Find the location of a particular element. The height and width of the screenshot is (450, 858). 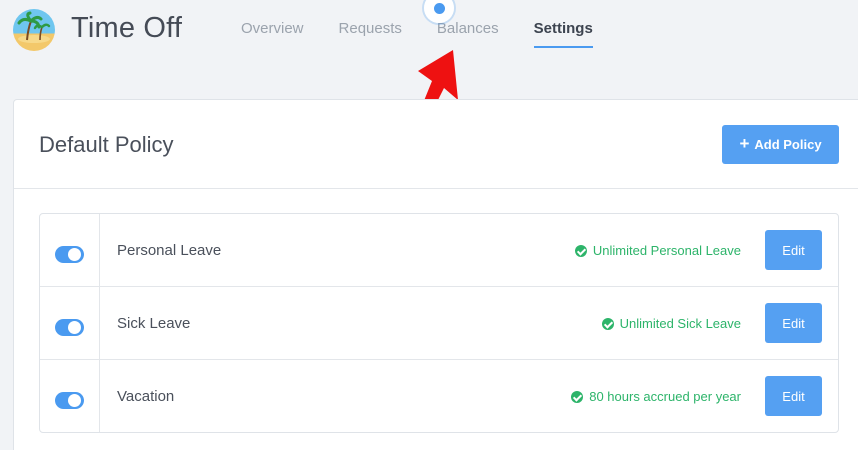

tab-overview: Overview is located at coordinates (272, 34).